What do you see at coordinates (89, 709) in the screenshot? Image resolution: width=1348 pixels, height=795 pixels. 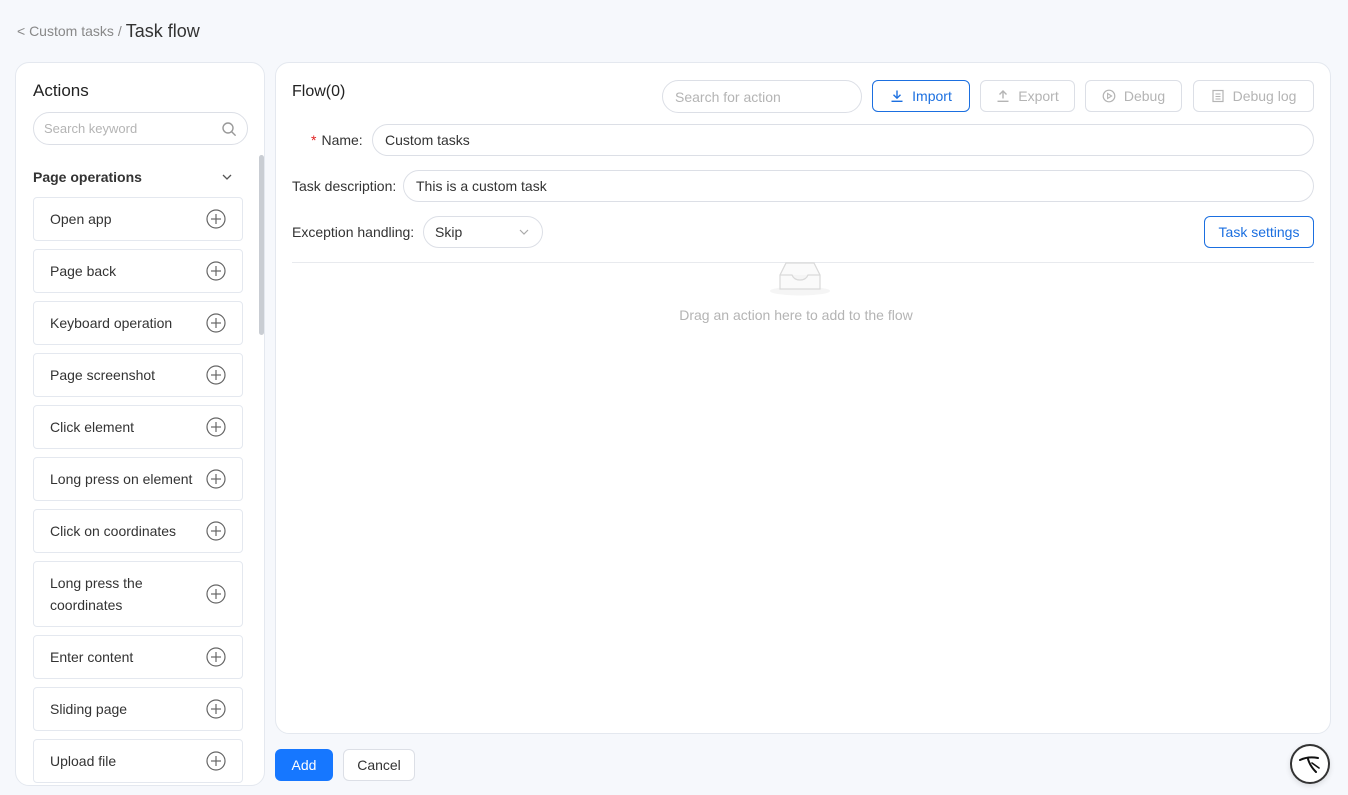 I see `action-item-label: Sliding page` at bounding box center [89, 709].